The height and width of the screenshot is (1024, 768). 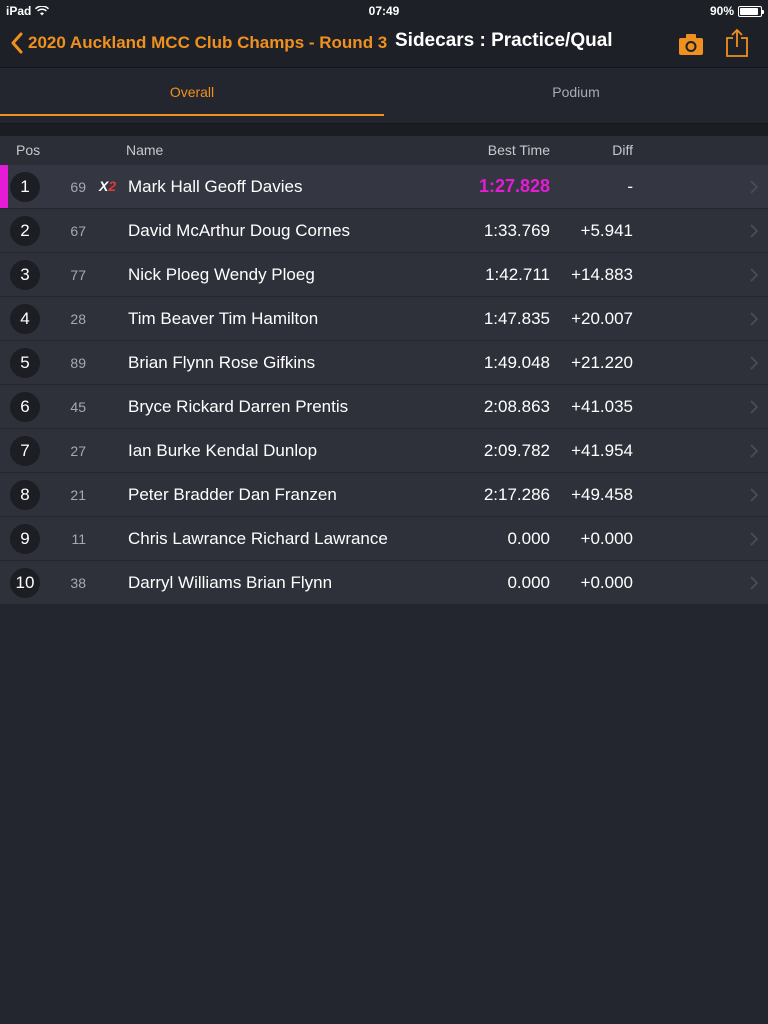 I want to click on best-time: 1:49.048, so click(x=516, y=362).